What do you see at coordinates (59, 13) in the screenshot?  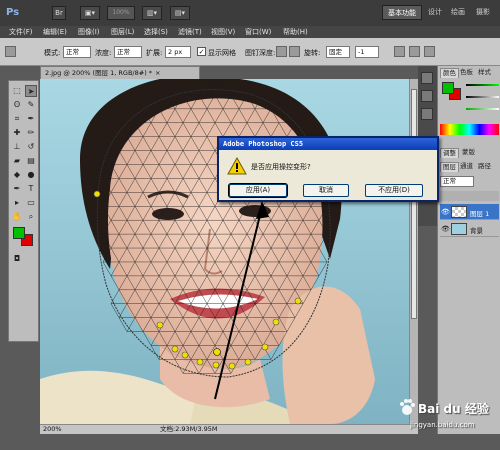 I see `bridge-icon: Br` at bounding box center [59, 13].